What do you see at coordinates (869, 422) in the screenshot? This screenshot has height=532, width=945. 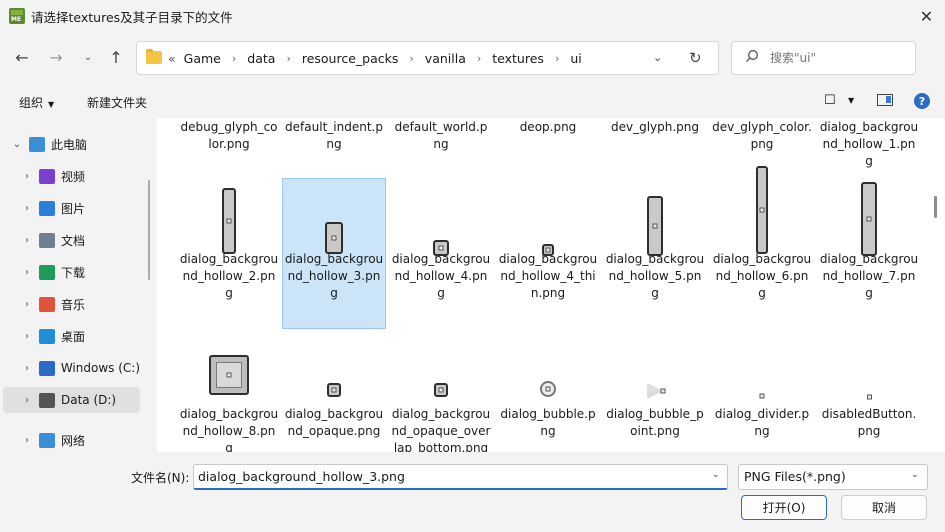 I see `file-name: disabledButton.png` at bounding box center [869, 422].